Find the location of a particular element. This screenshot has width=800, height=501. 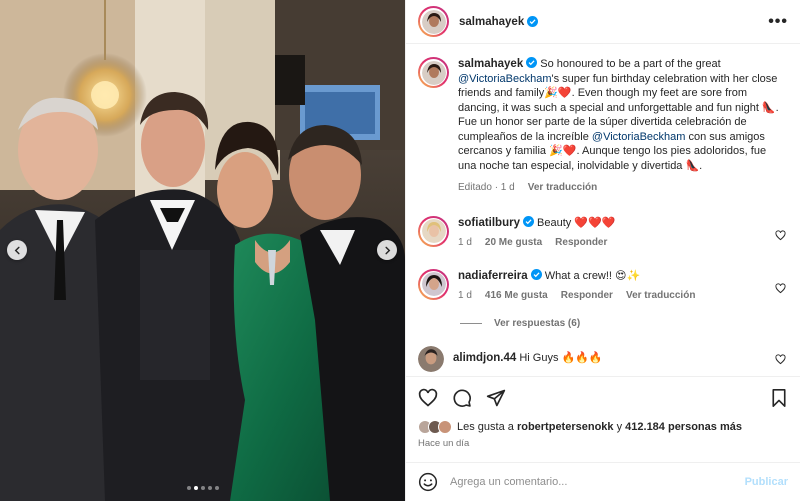

more-options-button: ••• is located at coordinates (778, 22).